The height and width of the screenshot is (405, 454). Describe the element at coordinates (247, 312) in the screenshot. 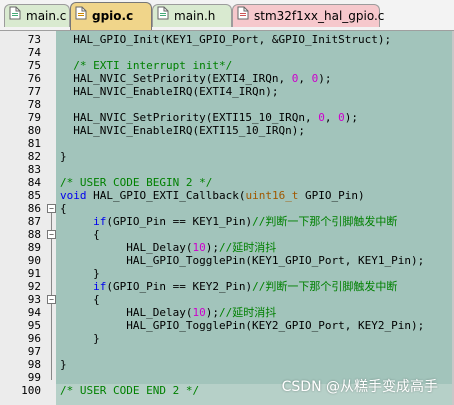

I see `code-comment: //延时消抖` at that location.